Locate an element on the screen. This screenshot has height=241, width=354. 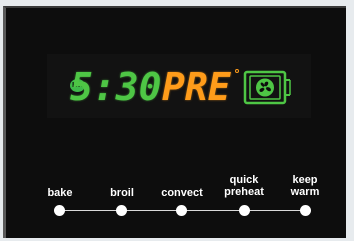
quick-preheat-label: quick preheat is located at coordinates (244, 186).